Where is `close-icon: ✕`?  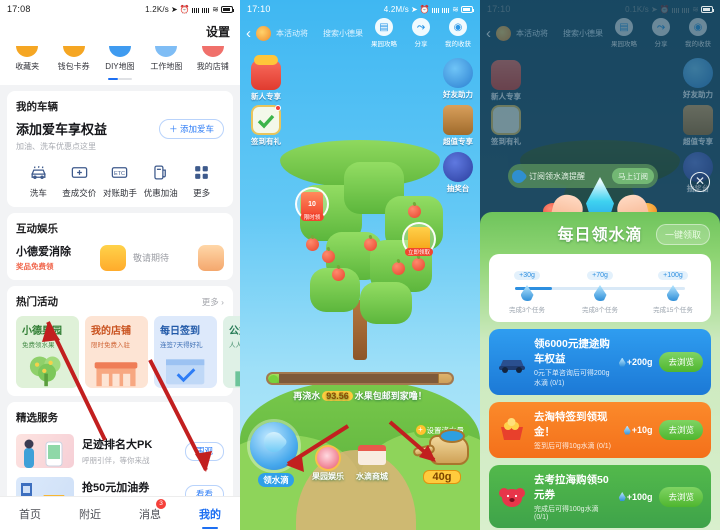
close-icon: ✕ is located at coordinates (700, 182).